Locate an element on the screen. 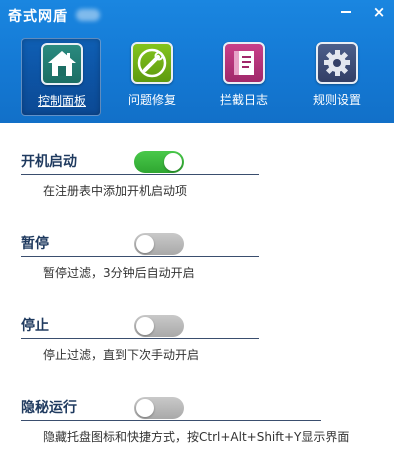  minimize-icon is located at coordinates (346, 12).